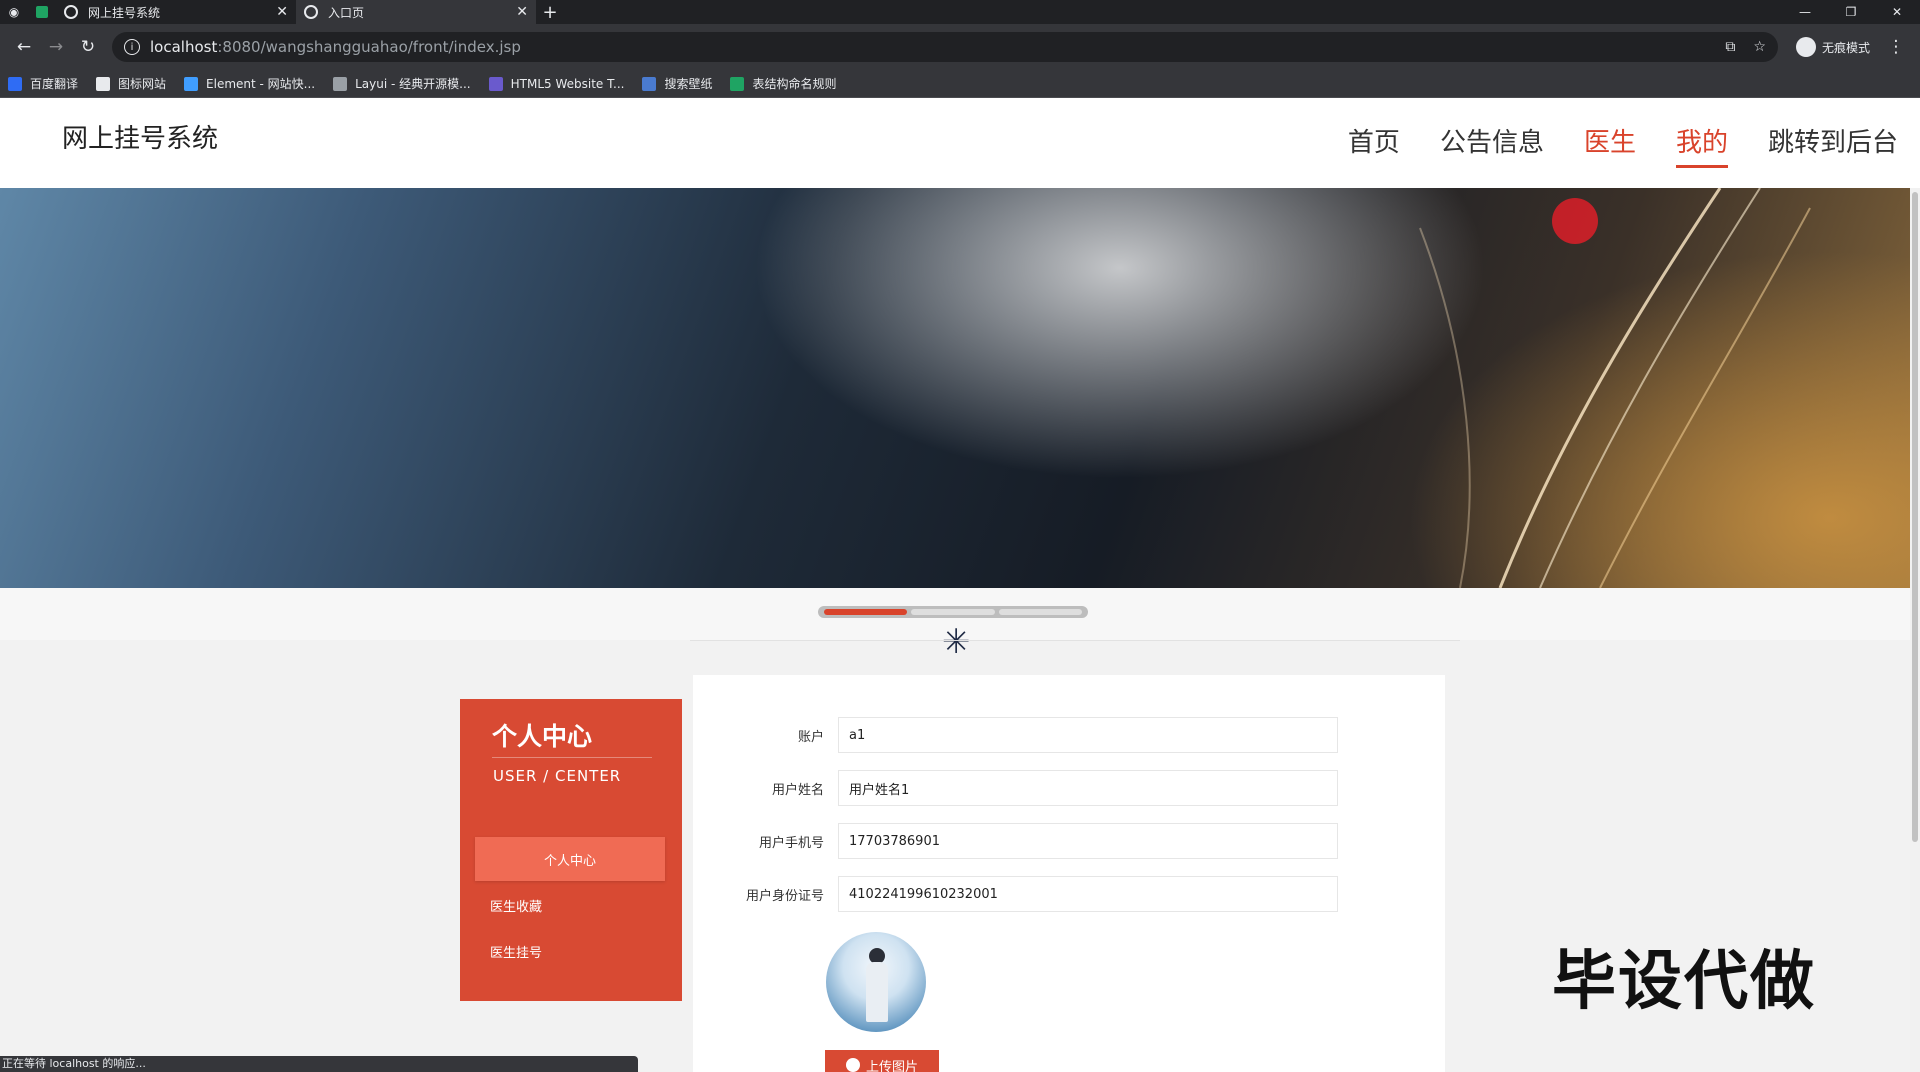 The height and width of the screenshot is (1072, 1920). I want to click on page-scrollbar, so click(1915, 630).